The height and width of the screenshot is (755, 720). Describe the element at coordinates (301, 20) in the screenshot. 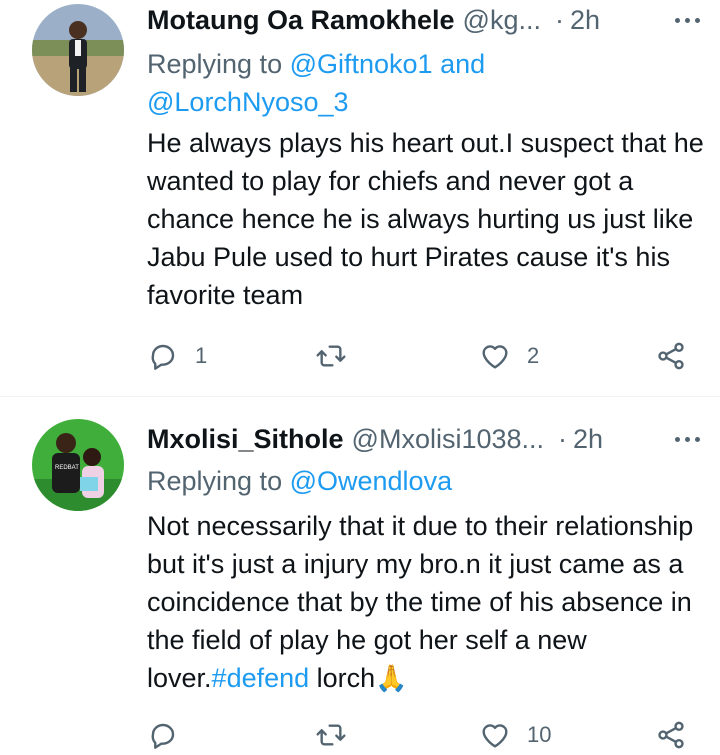

I see `display-name: Motaung Oa Ramokhele` at that location.